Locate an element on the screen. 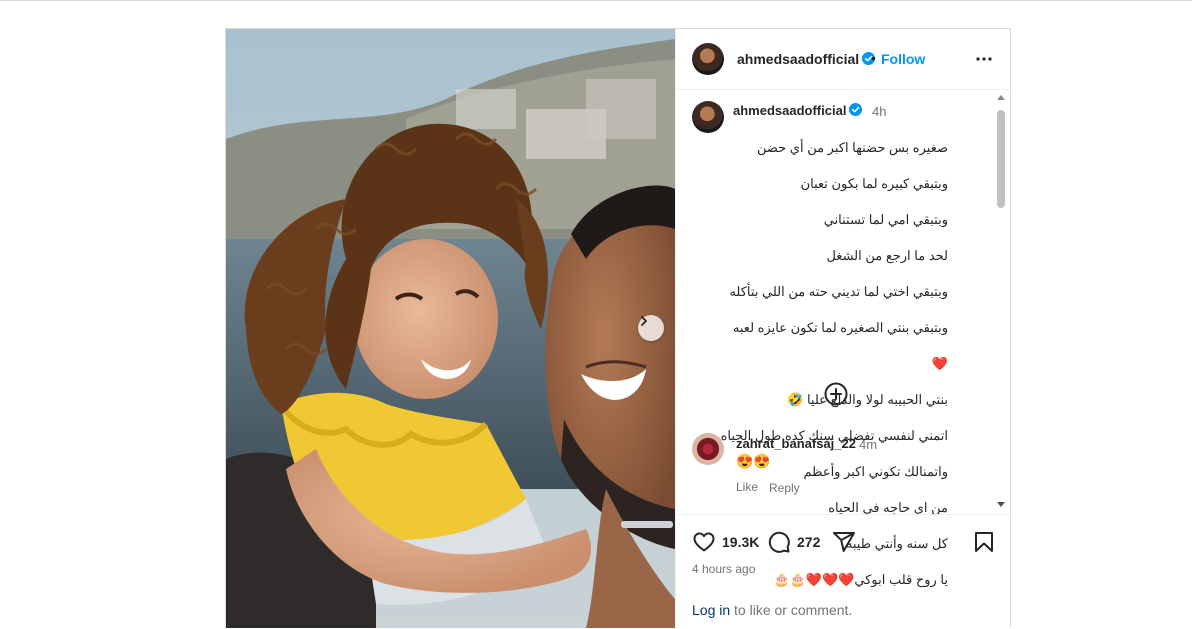 This screenshot has height=629, width=1192. comments-scrollbar is located at coordinates (1001, 302).